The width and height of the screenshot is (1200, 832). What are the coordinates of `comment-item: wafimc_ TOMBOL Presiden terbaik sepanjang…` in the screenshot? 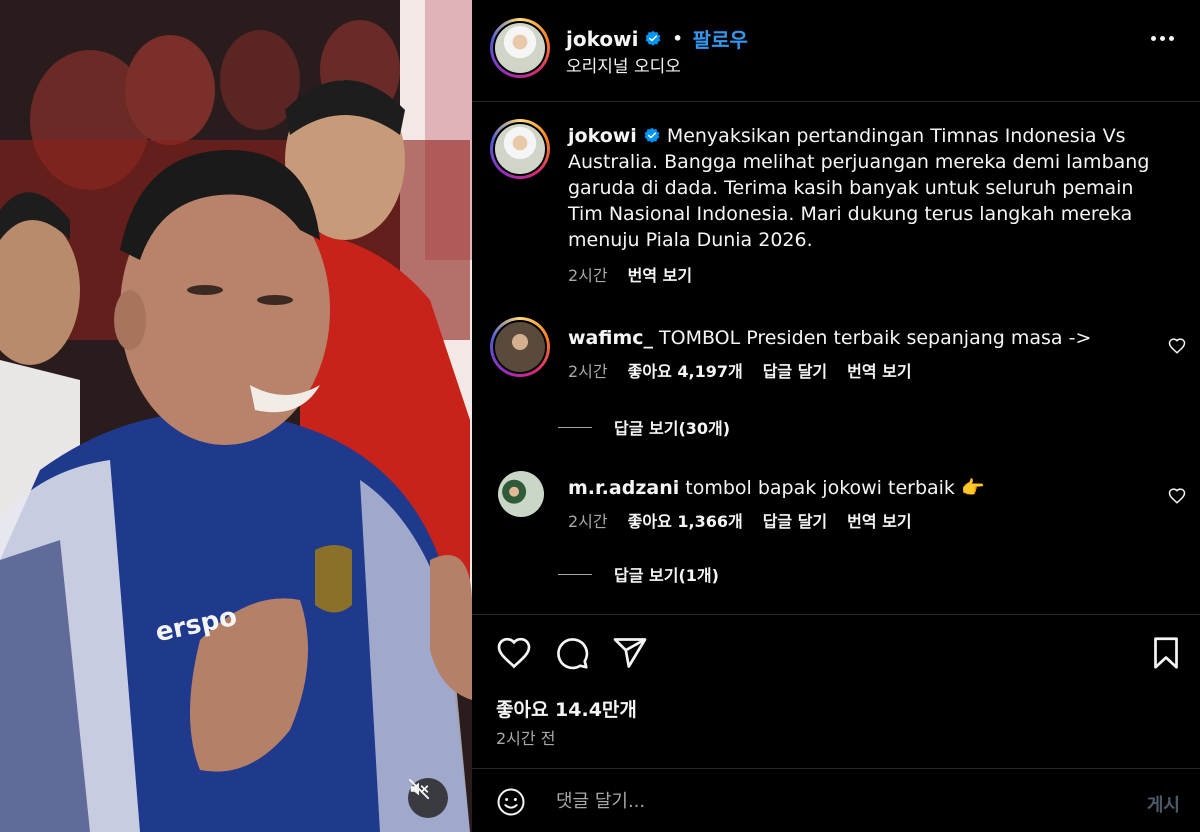 It's located at (840, 352).